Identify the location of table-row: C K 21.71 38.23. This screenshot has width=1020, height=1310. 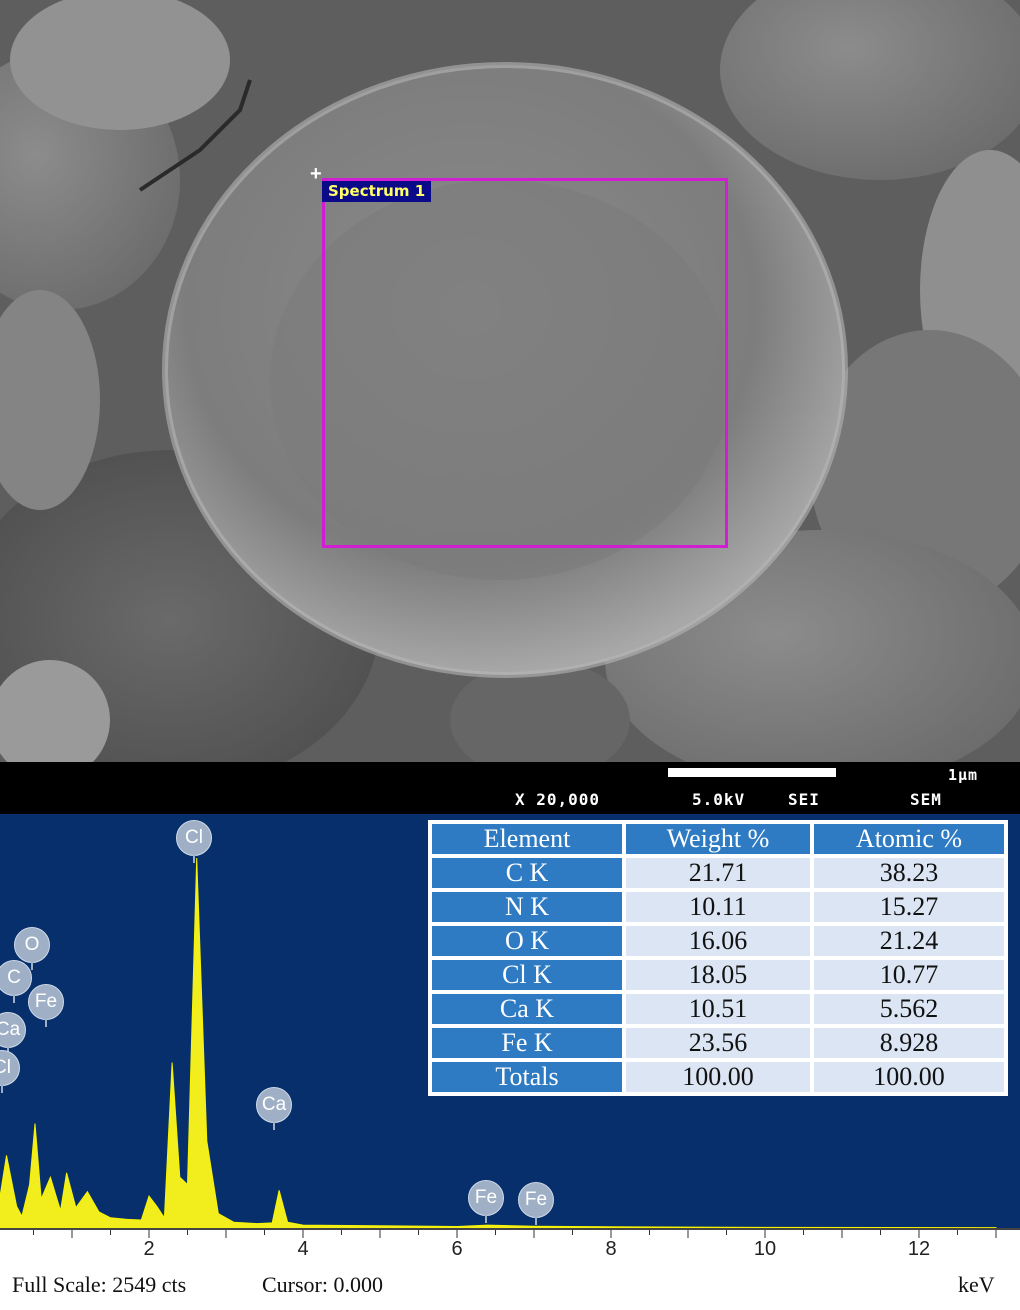
(718, 873).